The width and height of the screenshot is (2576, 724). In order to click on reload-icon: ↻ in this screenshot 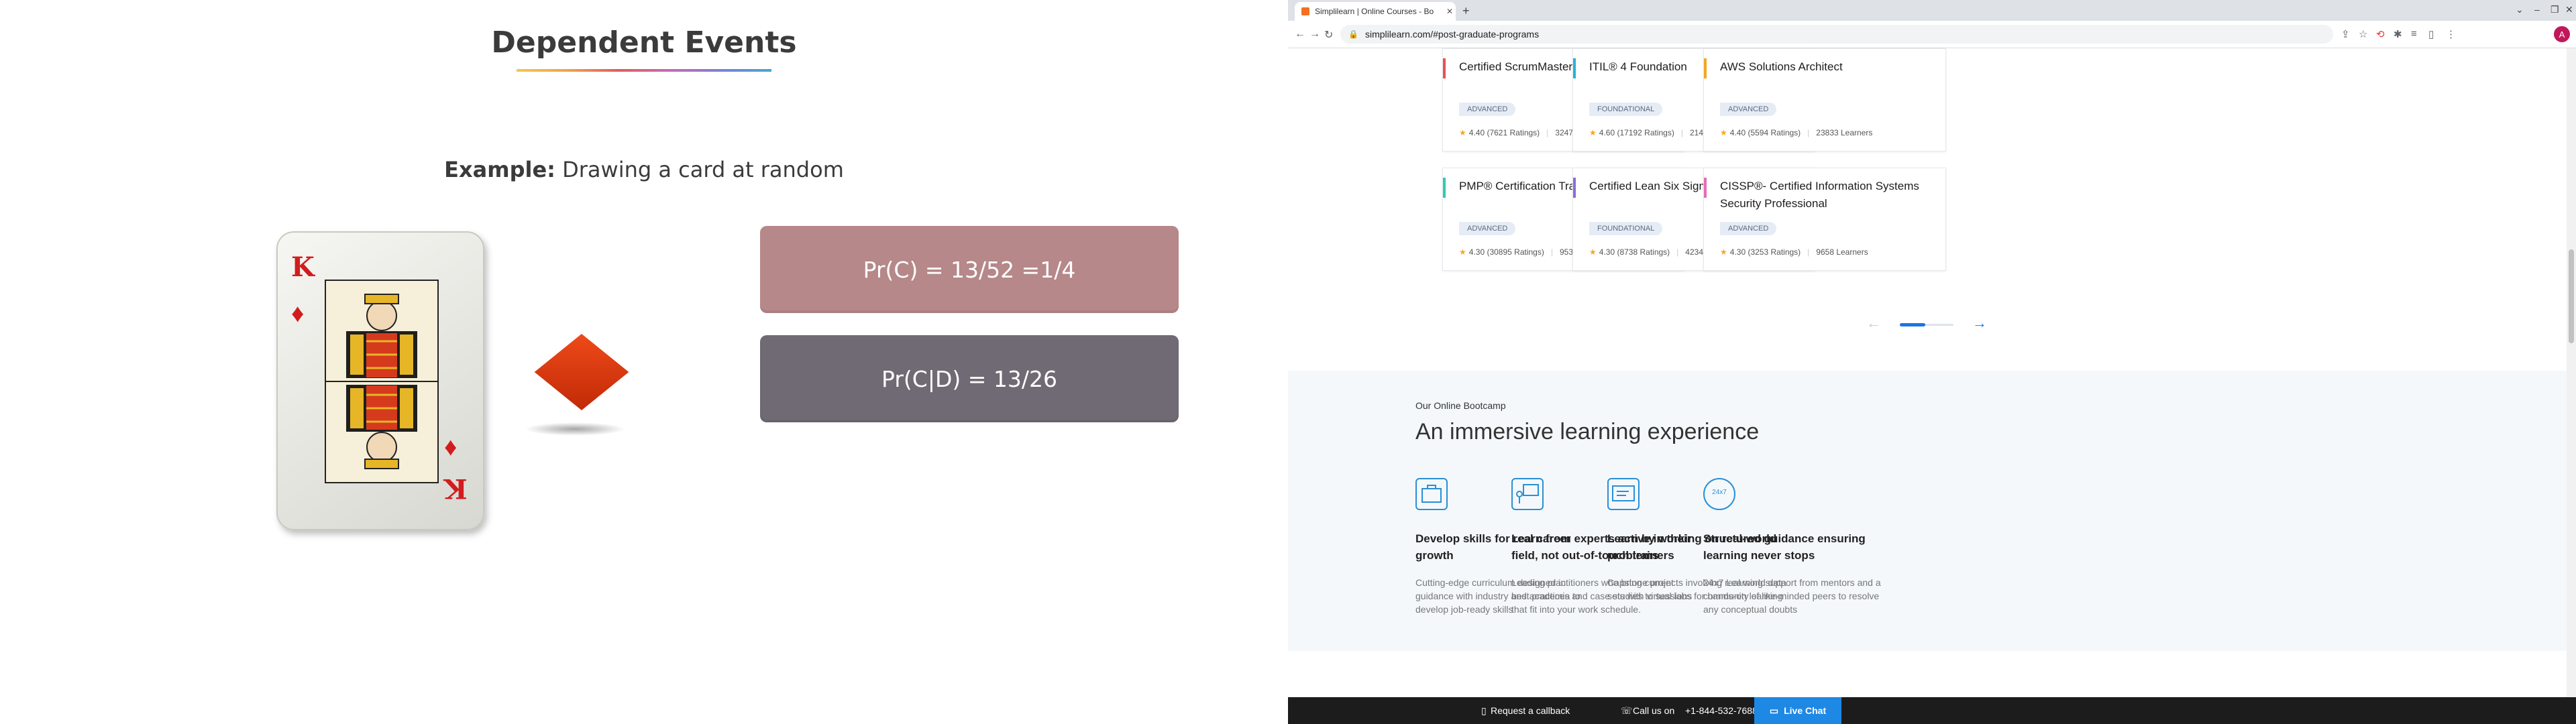, I will do `click(1328, 35)`.